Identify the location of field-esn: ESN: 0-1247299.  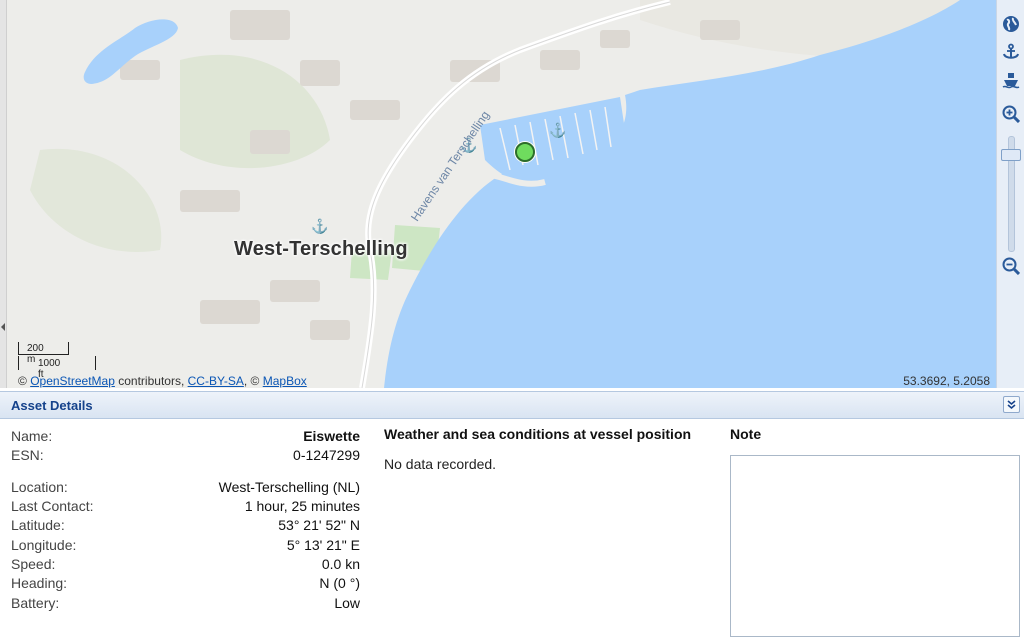
(185, 455).